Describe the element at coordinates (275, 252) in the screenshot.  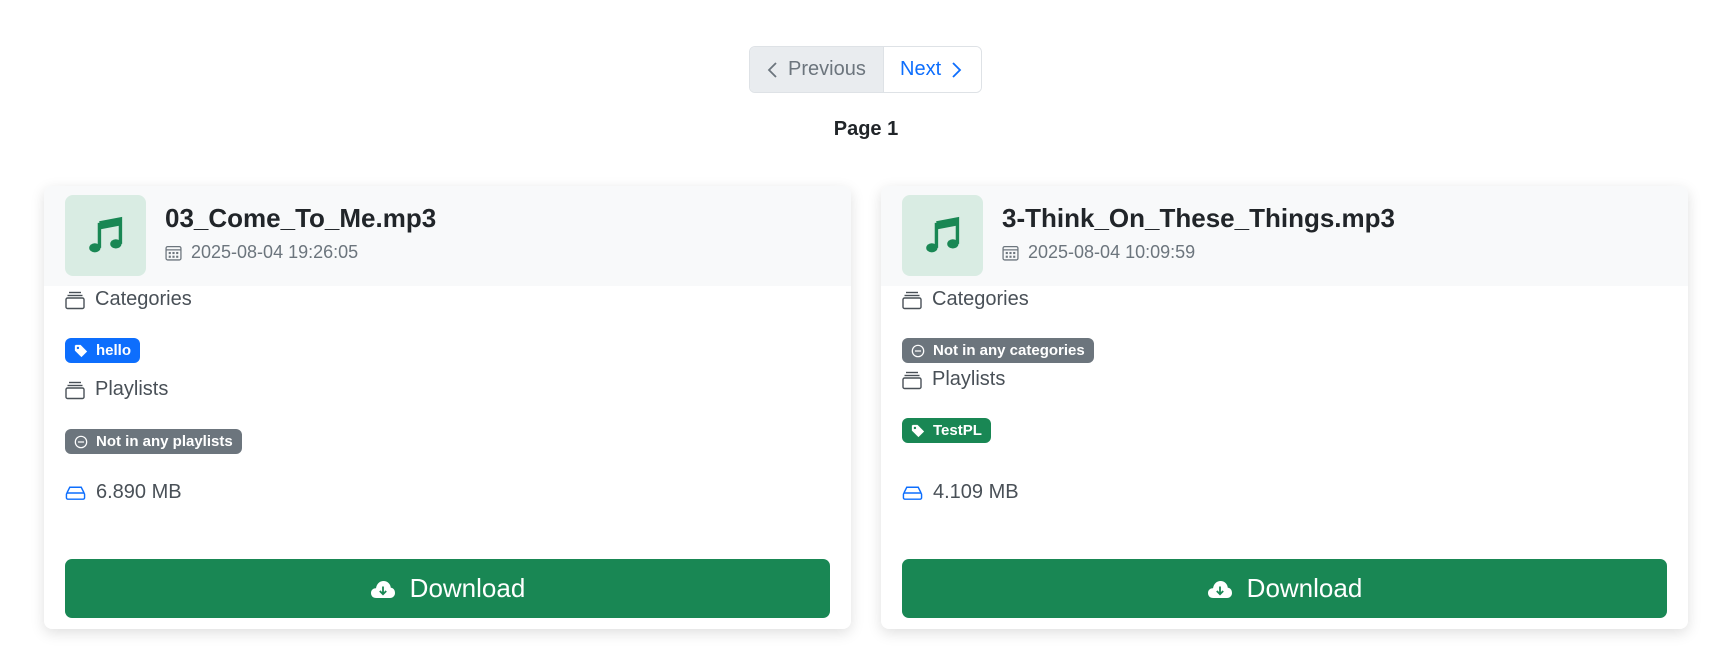
I see `file-date-text: 2025-08-04 19:26:05` at that location.